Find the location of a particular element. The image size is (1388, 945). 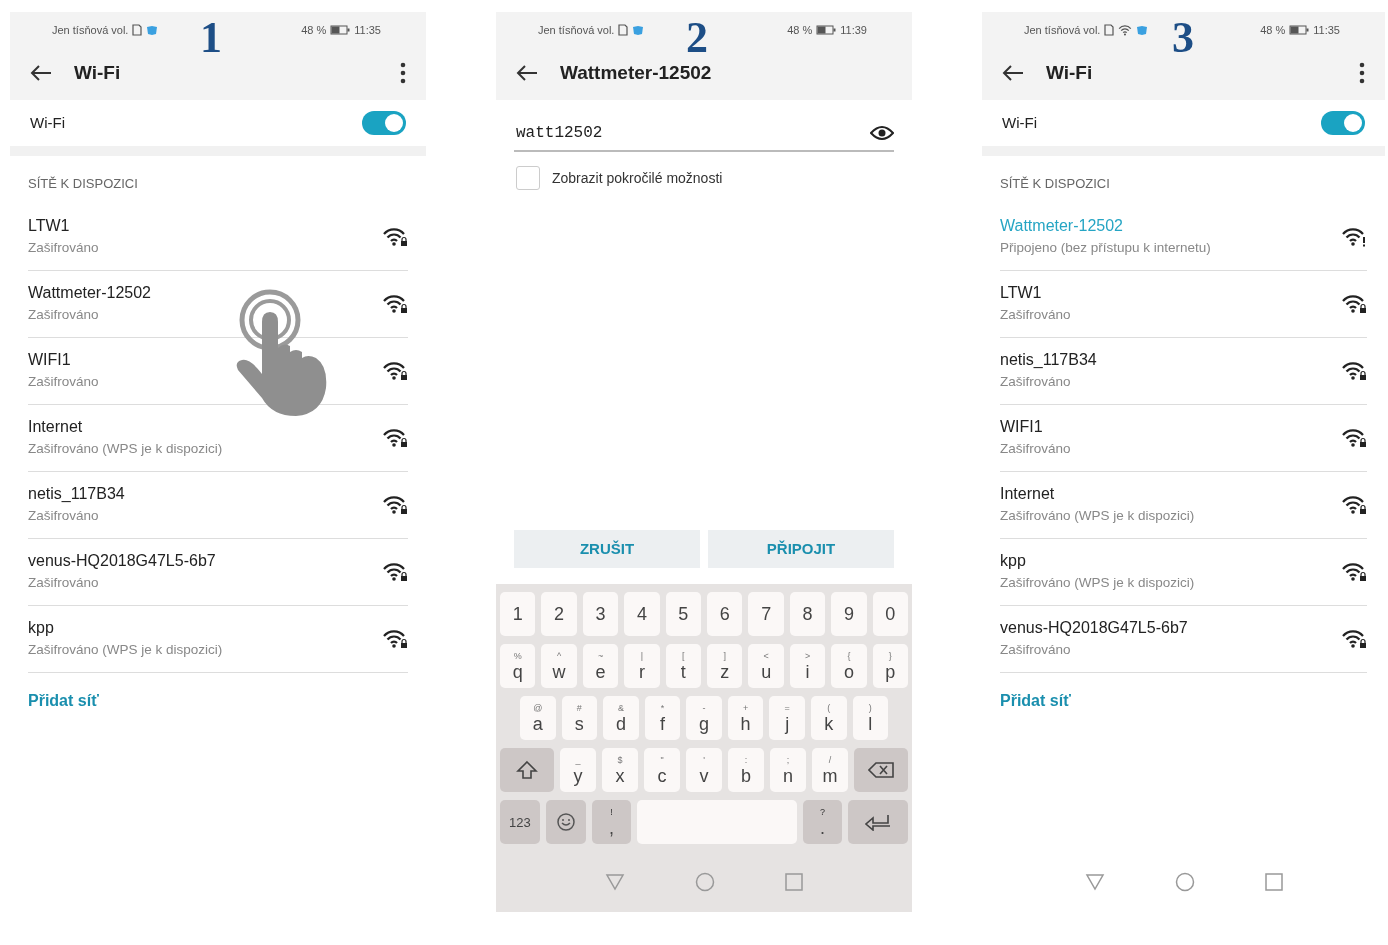

keyboard-key: = j is located at coordinates (787, 718).